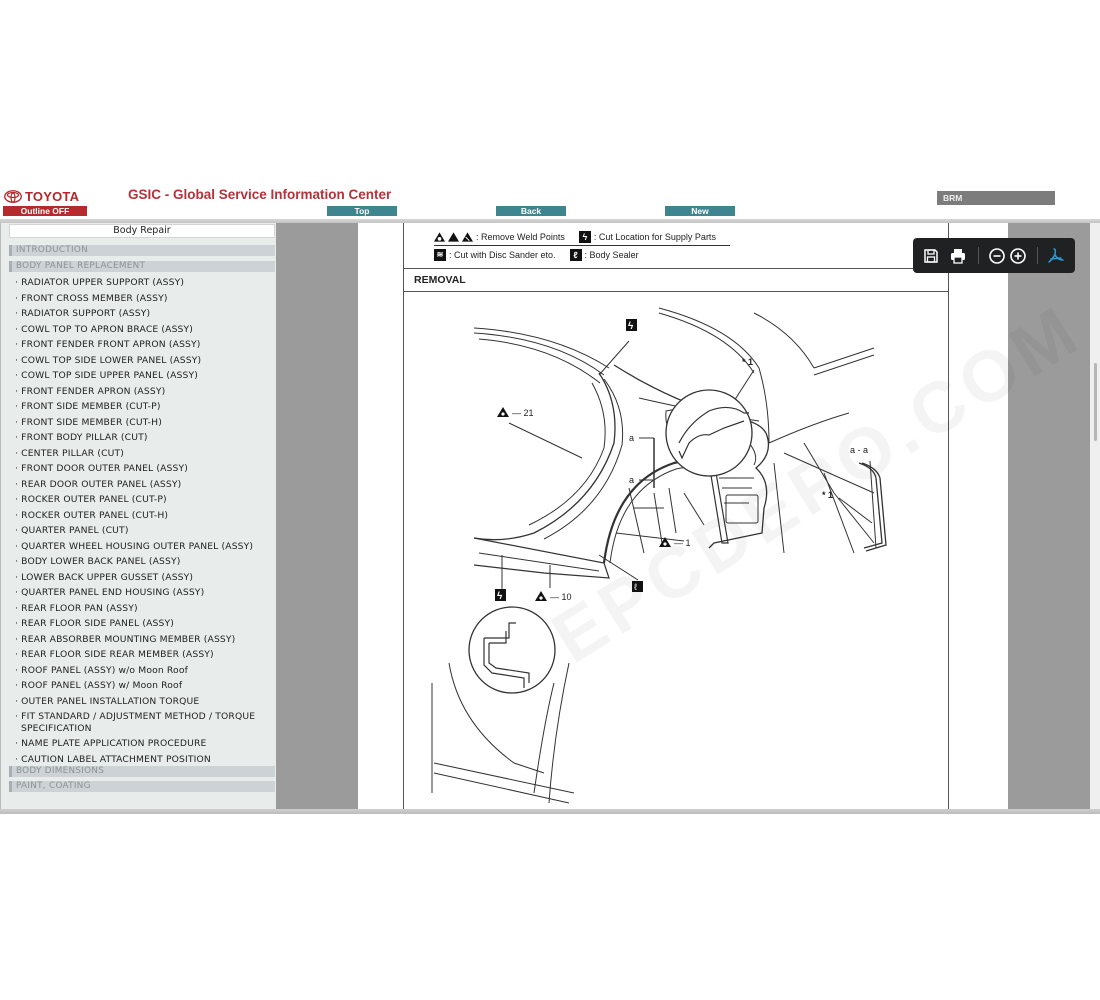 The image size is (1100, 1000). I want to click on sidebar-title: Body Repair, so click(142, 231).